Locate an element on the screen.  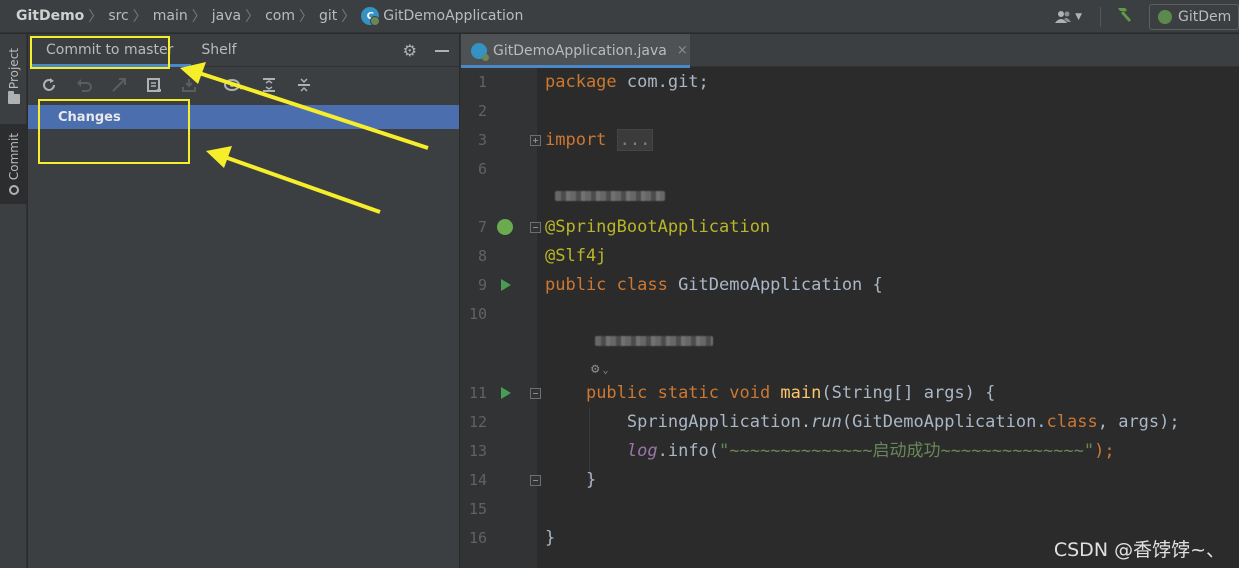
code-token: package is located at coordinates (581, 82).